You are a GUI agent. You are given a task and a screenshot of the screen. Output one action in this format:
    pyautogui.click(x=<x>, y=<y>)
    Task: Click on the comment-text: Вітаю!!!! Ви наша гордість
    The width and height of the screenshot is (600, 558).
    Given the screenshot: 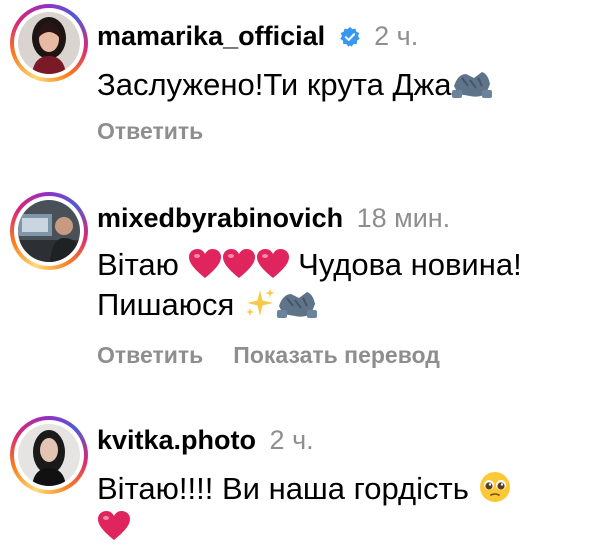 What is the action you would take?
    pyautogui.click(x=304, y=491)
    